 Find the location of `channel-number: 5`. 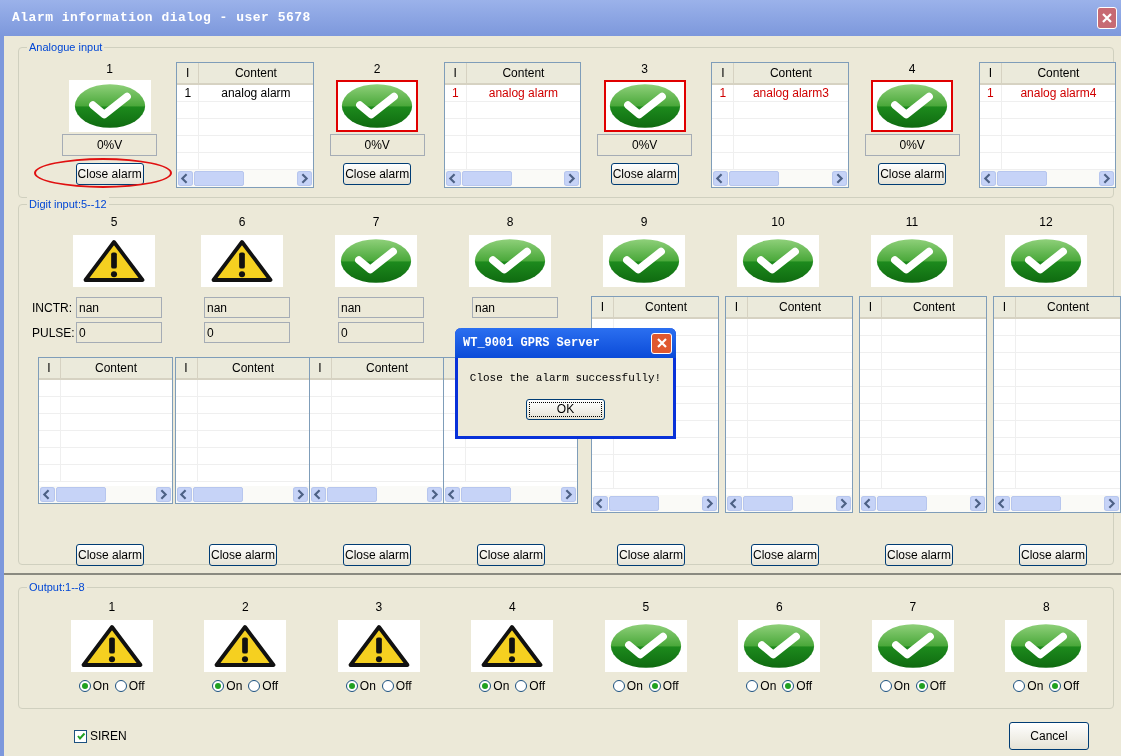

channel-number: 5 is located at coordinates (114, 223).